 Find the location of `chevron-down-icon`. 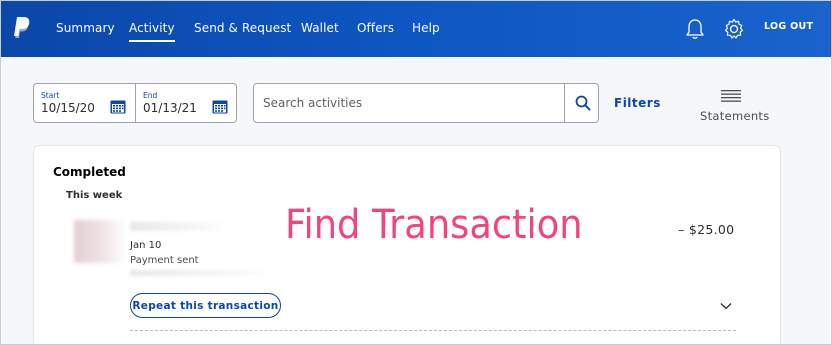

chevron-down-icon is located at coordinates (726, 306).